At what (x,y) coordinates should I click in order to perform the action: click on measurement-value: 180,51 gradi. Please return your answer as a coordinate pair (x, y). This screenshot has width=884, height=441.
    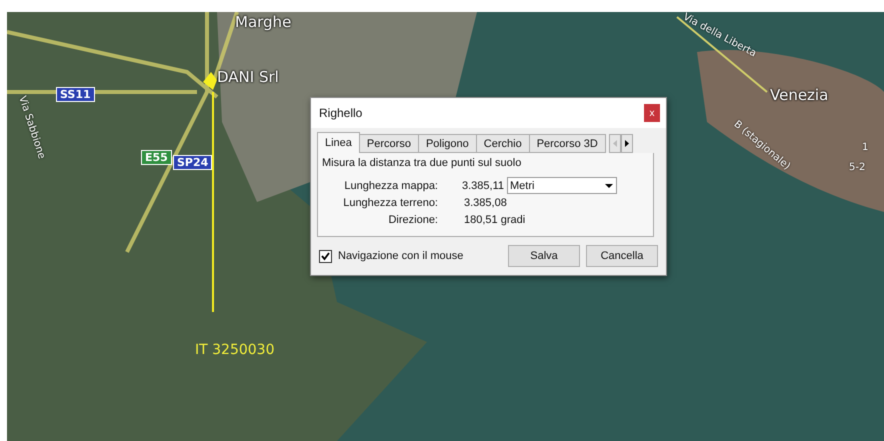
    Looking at the image, I should click on (494, 220).